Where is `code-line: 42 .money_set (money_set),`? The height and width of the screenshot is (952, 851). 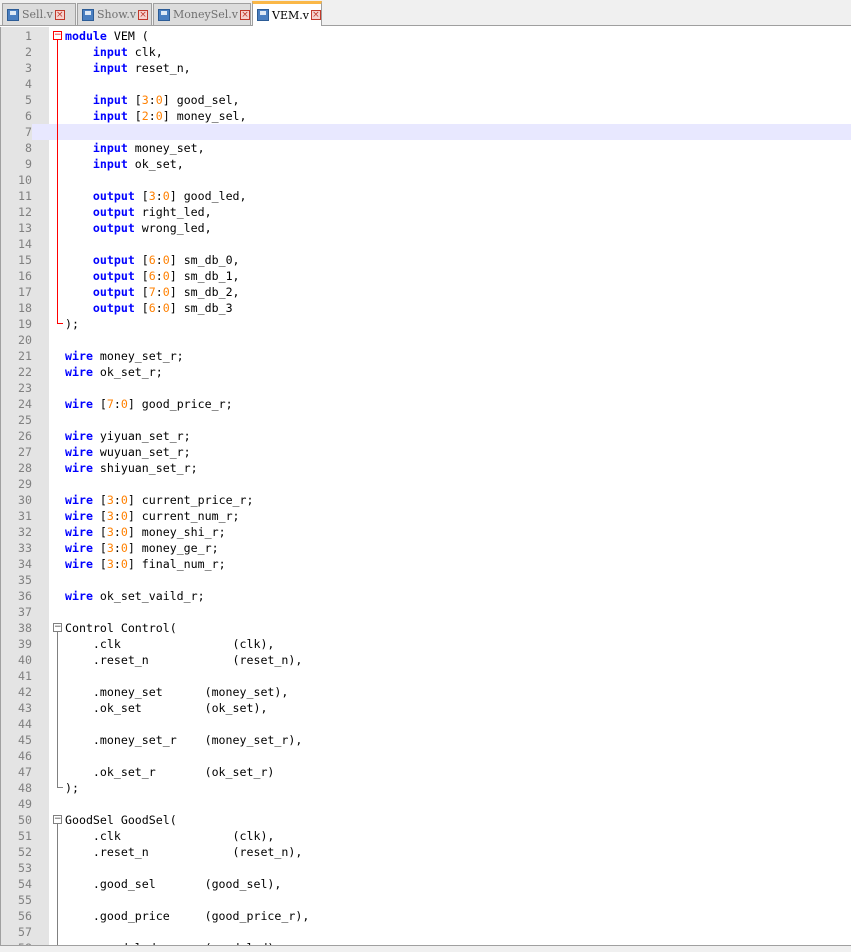
code-line: 42 .money_set (money_set), is located at coordinates (426, 692).